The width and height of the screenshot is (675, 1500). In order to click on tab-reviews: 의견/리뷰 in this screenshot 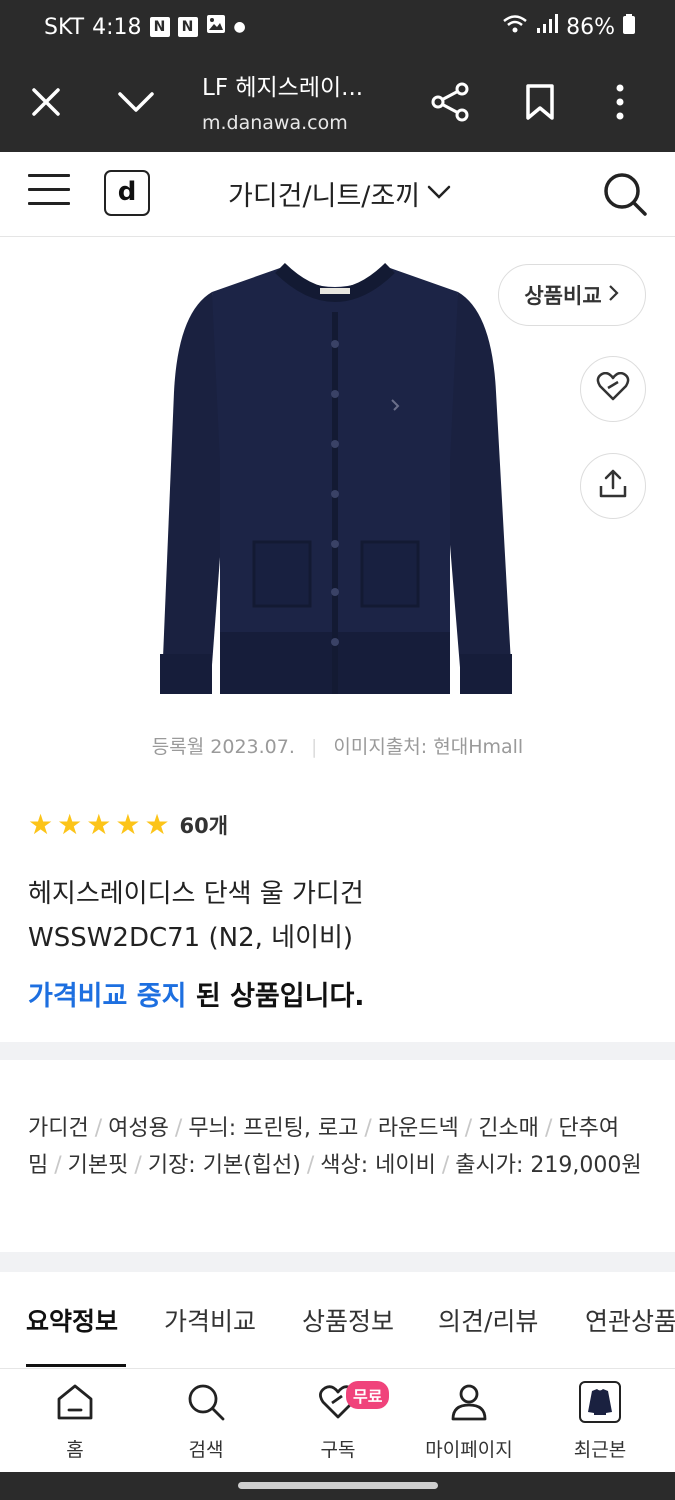, I will do `click(488, 1320)`.